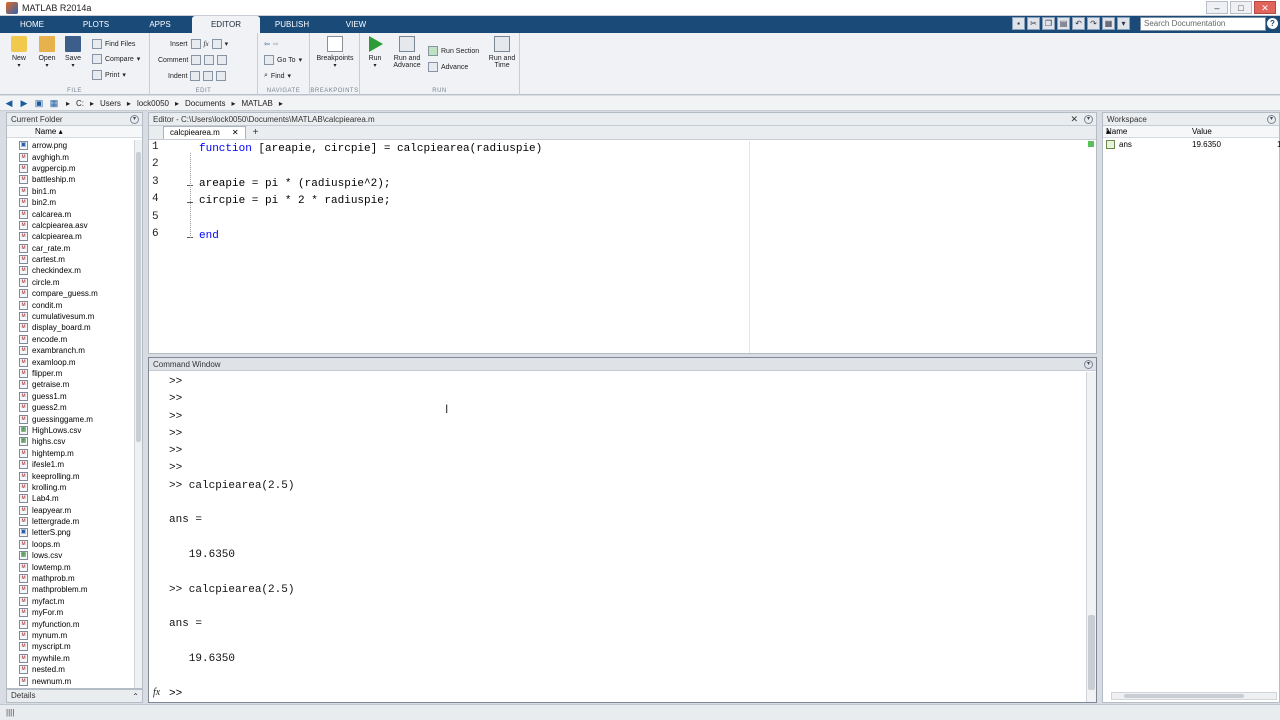 The width and height of the screenshot is (1280, 720). Describe the element at coordinates (39, 103) in the screenshot. I see `up-folder-icon: ▣` at that location.